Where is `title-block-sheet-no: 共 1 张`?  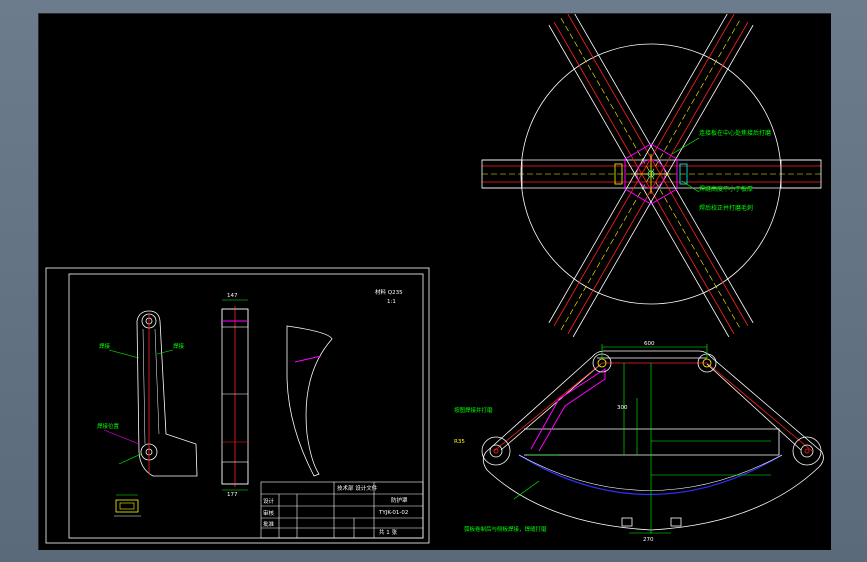 title-block-sheet-no: 共 1 张 is located at coordinates (388, 532).